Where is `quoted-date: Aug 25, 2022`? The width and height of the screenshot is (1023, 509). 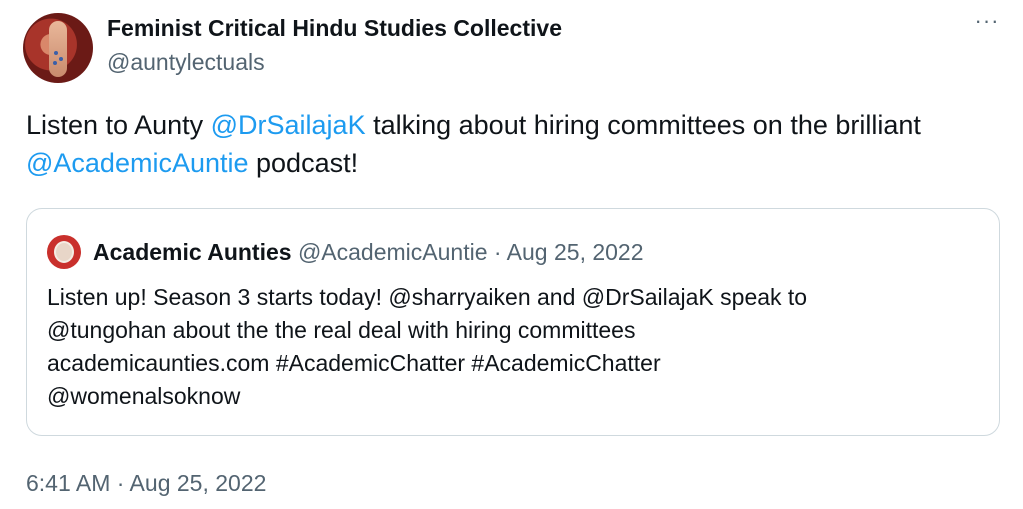
quoted-date: Aug 25, 2022 is located at coordinates (575, 252).